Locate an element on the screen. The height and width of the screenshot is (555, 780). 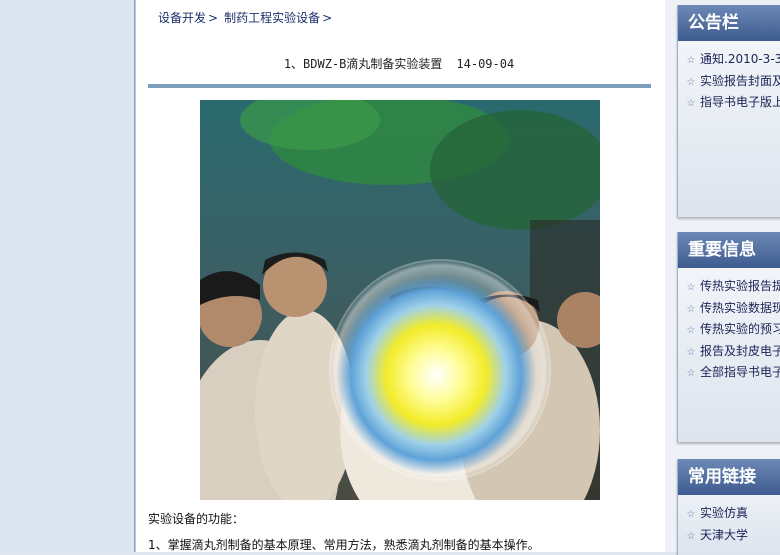
notice-panel: 公告栏 ☆ 通知.2010-3-30 ☆ 实验报告封面及 ☆ 指导书电子版上 is located at coordinates (728, 111).